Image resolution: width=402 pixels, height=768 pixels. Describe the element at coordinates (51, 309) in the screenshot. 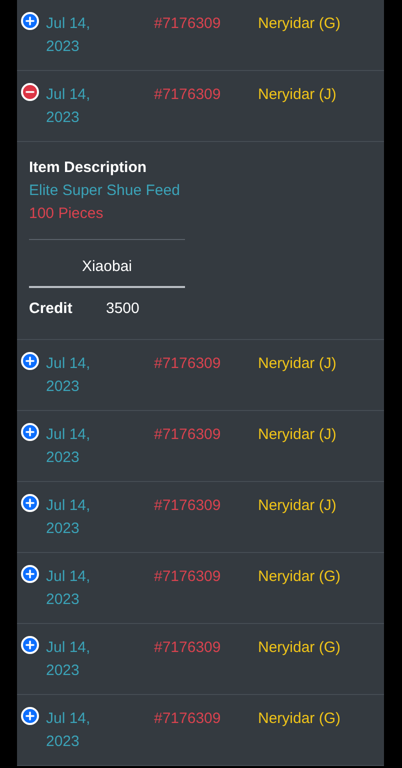

I see `credit-label: Credit` at that location.